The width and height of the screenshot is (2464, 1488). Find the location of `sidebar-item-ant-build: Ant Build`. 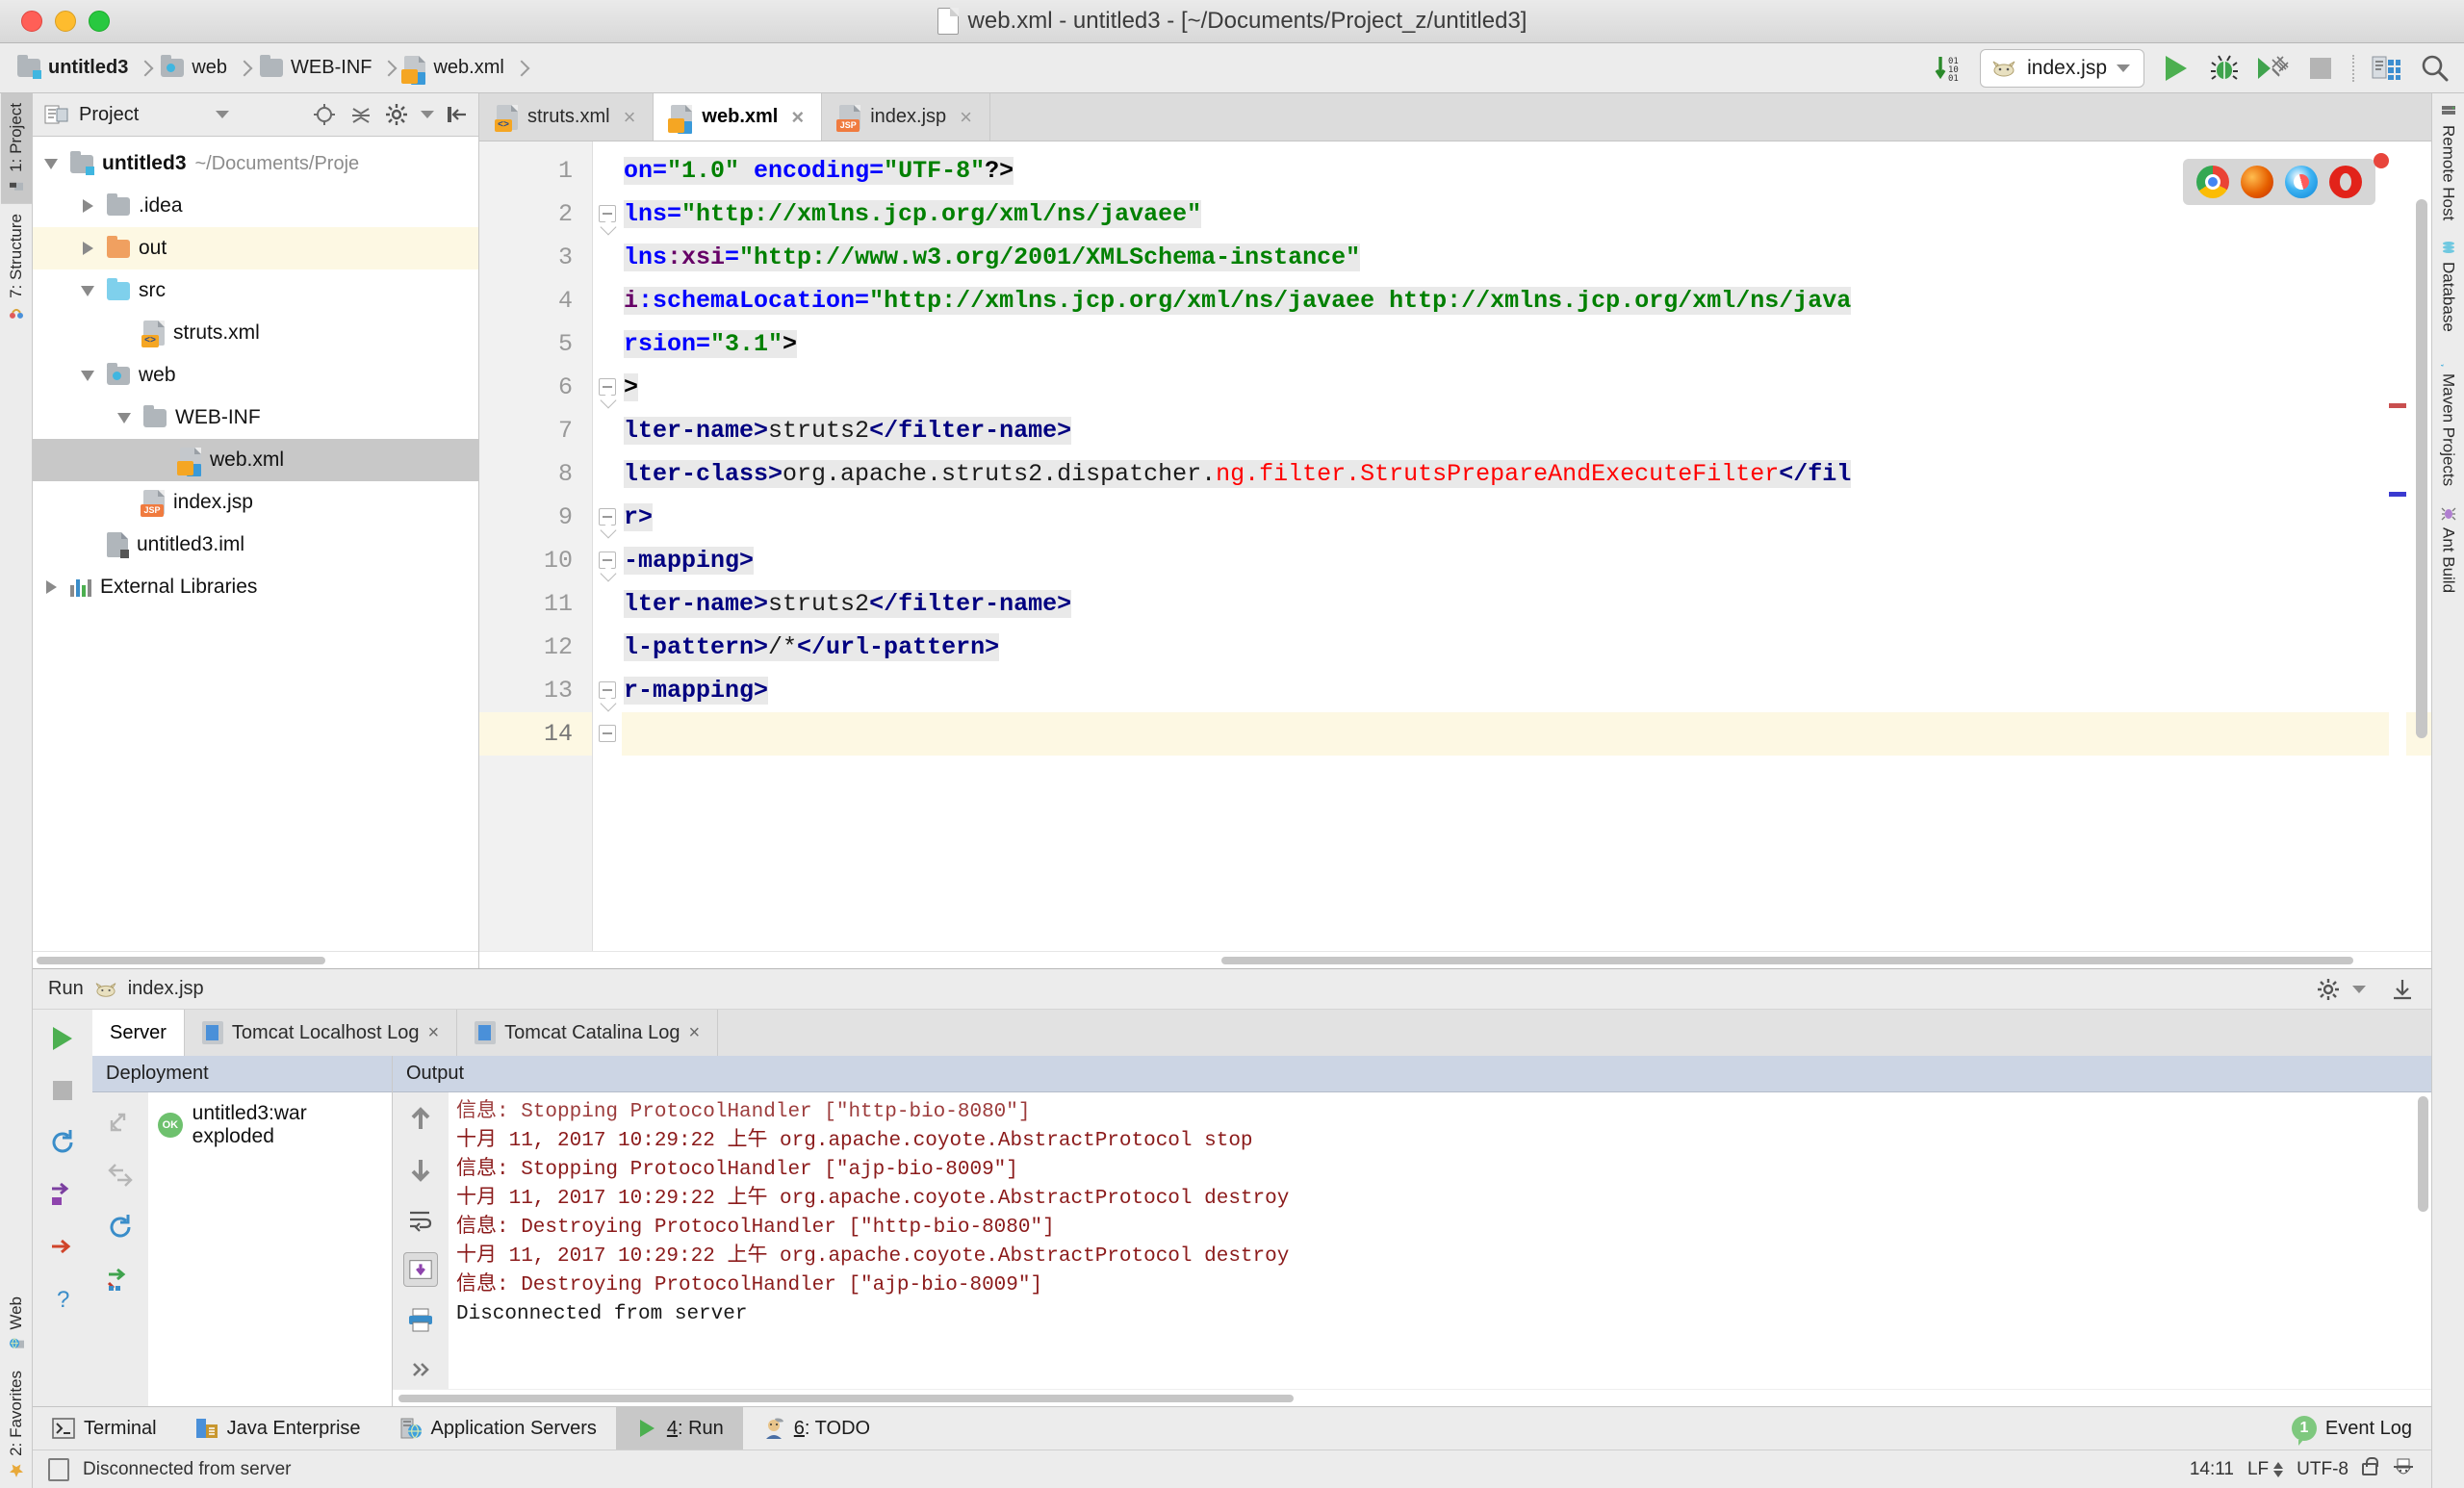

sidebar-item-ant-build: Ant Build is located at coordinates (2448, 549).